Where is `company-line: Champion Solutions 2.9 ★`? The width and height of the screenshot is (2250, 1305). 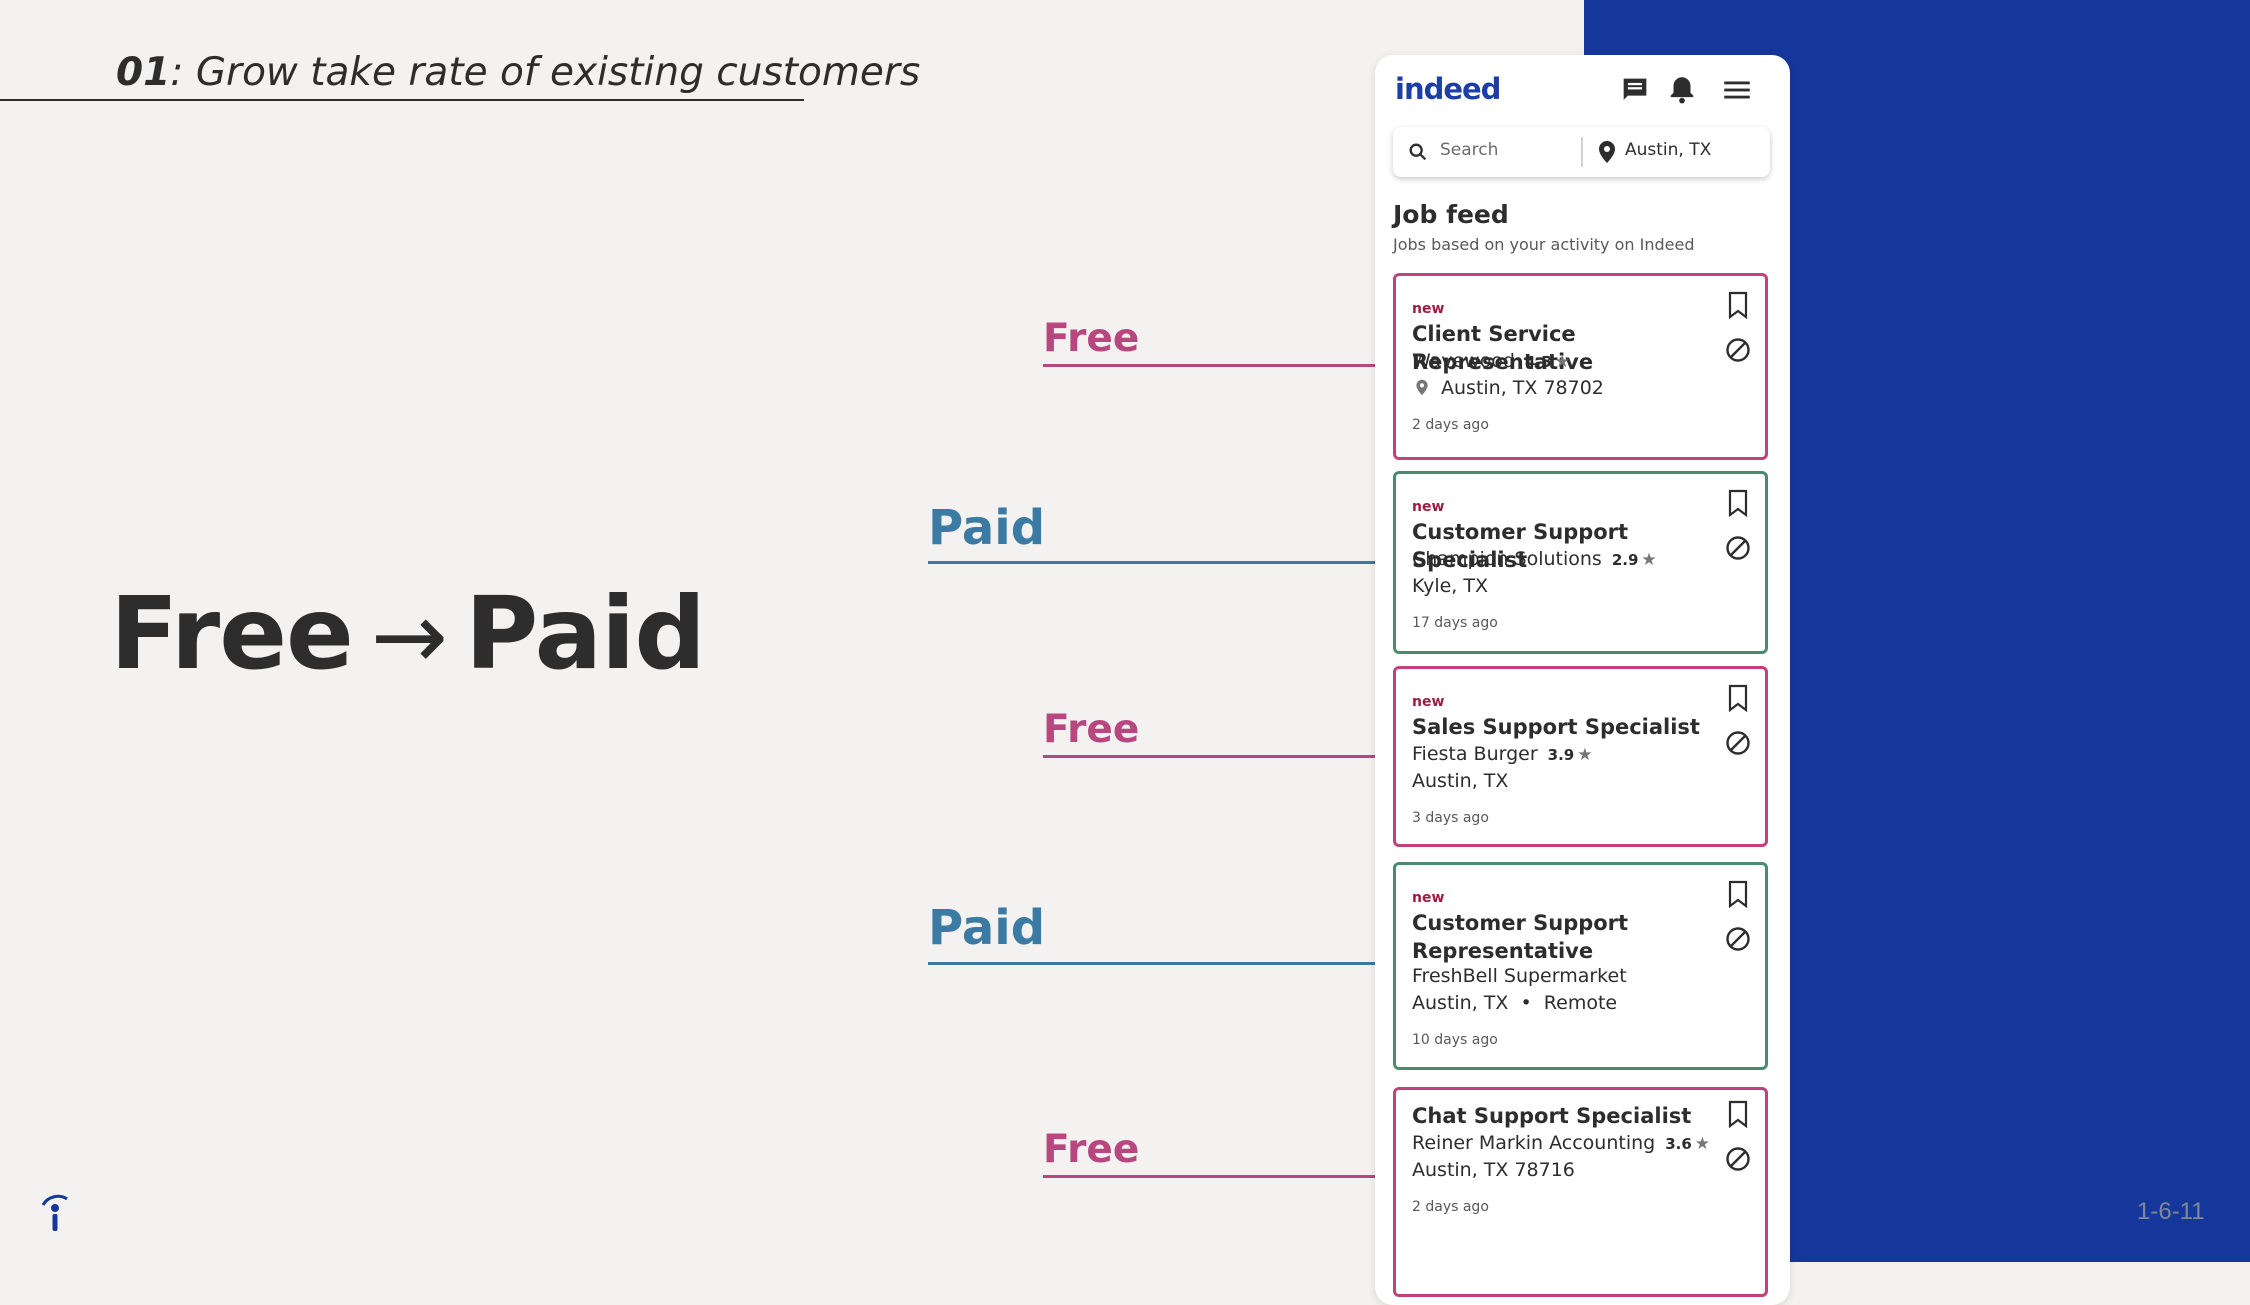 company-line: Champion Solutions 2.9 ★ is located at coordinates (1534, 559).